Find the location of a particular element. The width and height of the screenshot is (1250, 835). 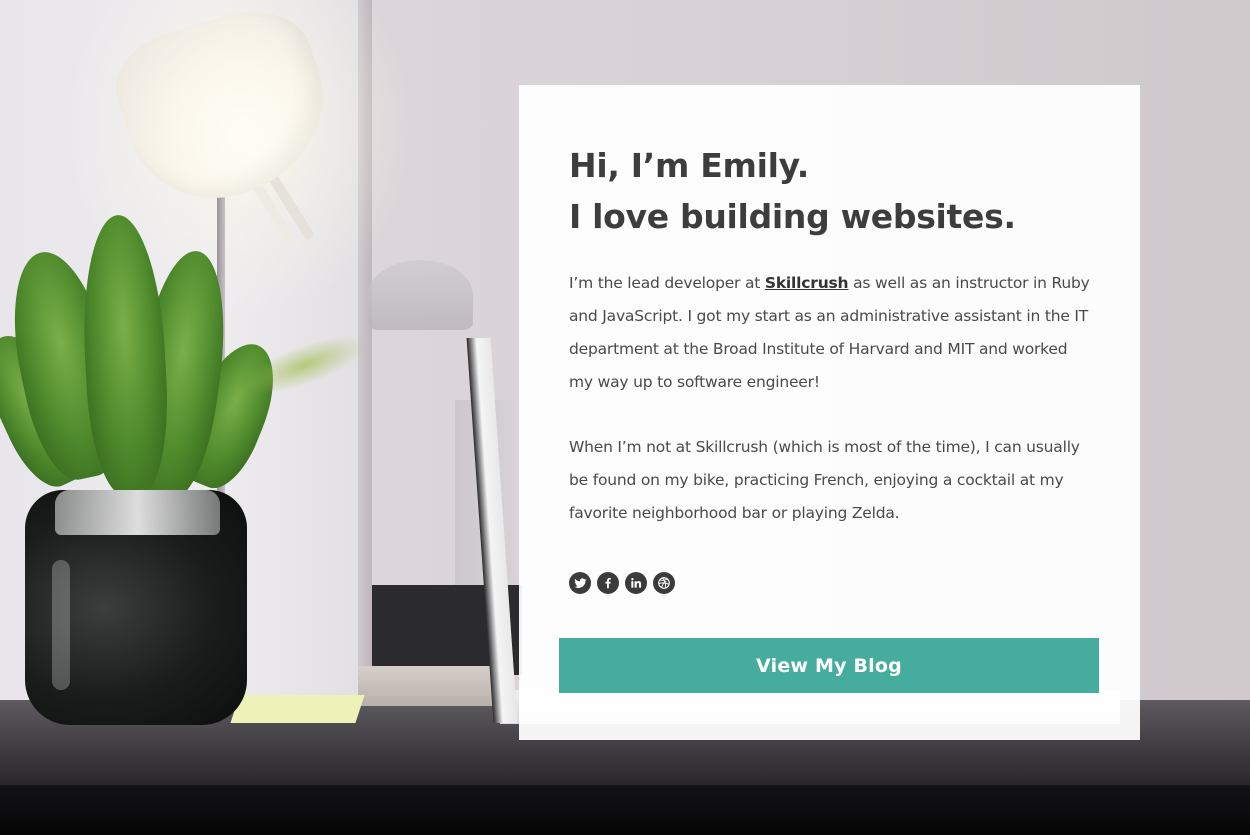

headline-line-1: Hi, I’m Emily. is located at coordinates (689, 165).